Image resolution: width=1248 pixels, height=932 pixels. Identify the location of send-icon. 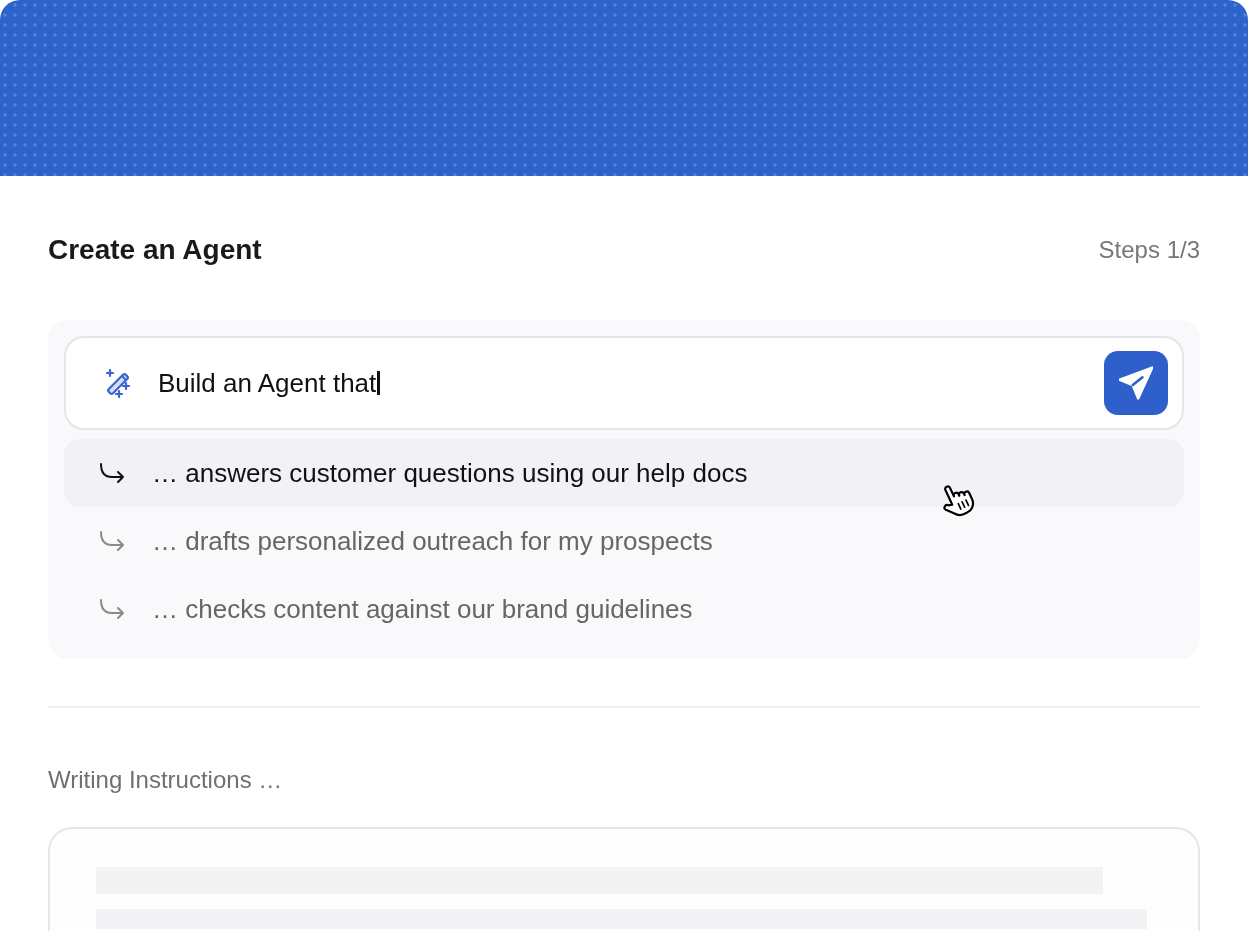
(1136, 383).